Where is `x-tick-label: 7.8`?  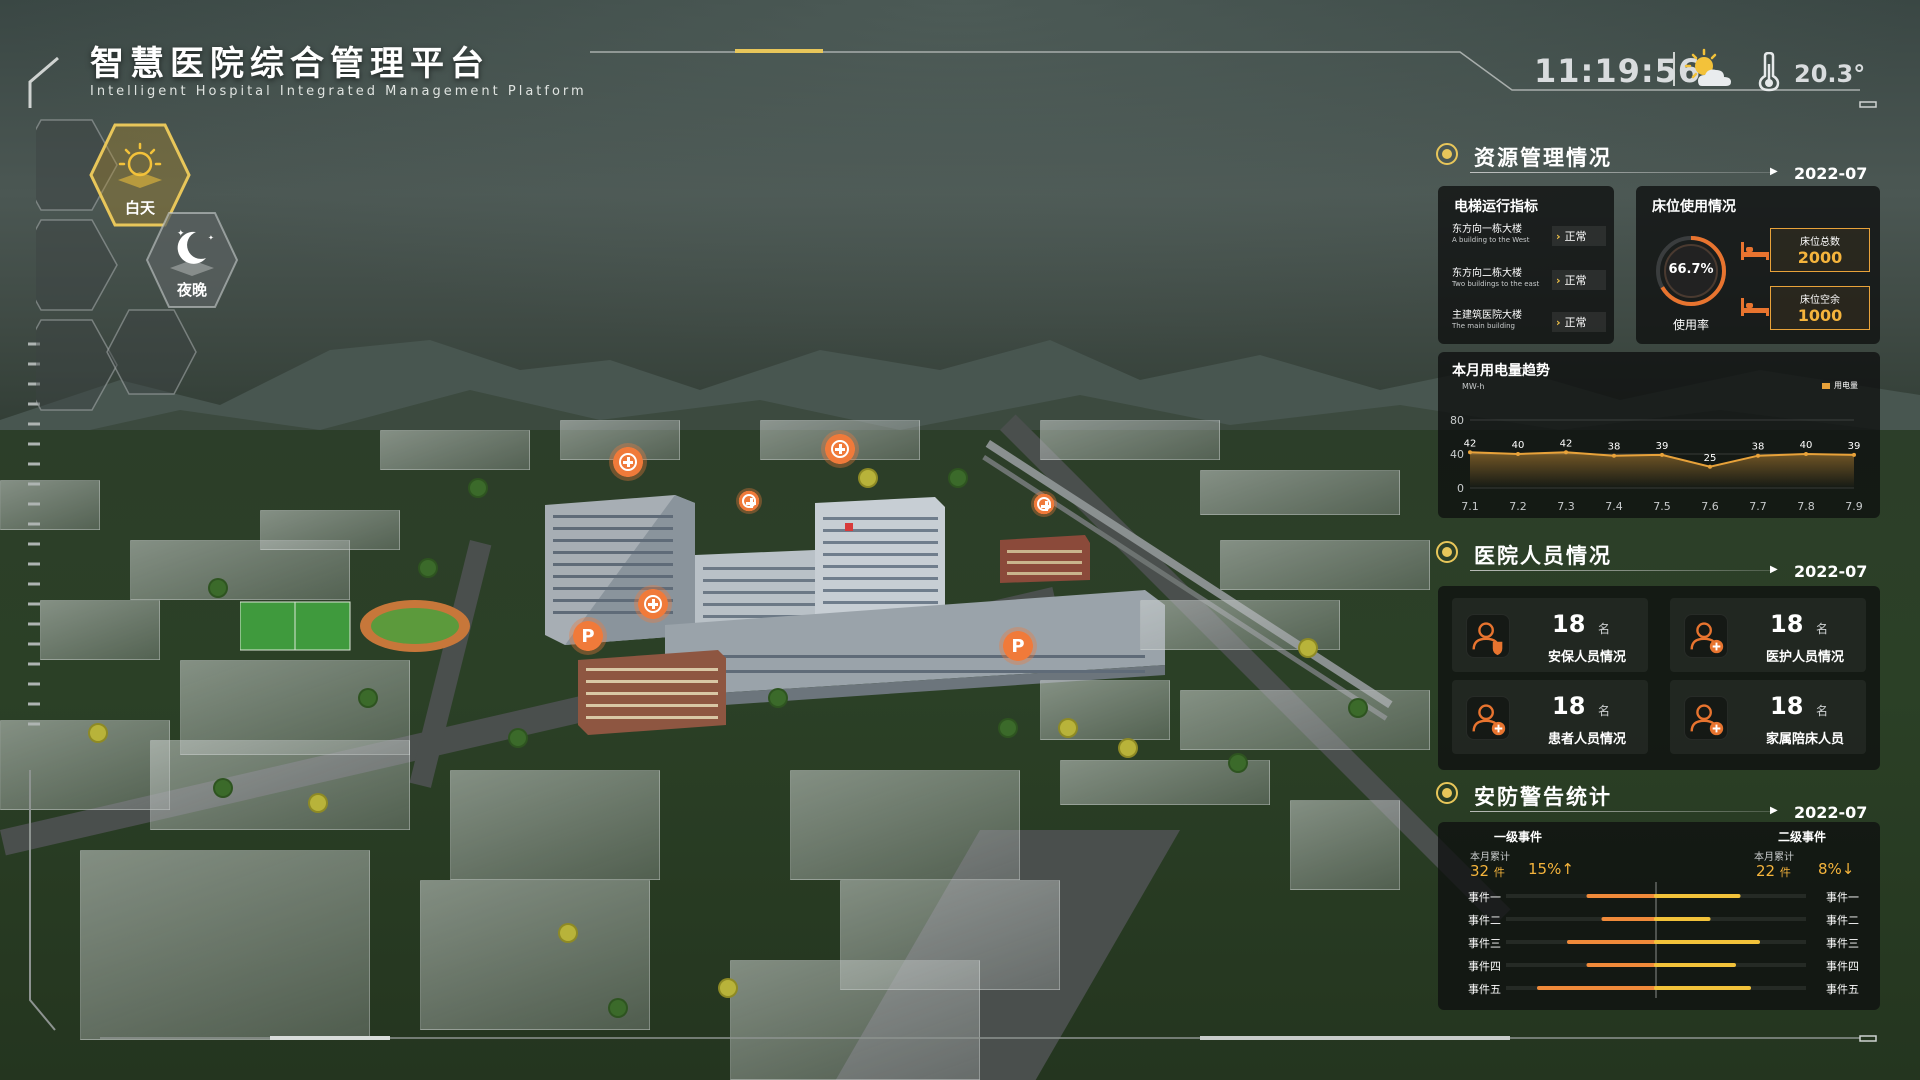 x-tick-label: 7.8 is located at coordinates (1806, 506).